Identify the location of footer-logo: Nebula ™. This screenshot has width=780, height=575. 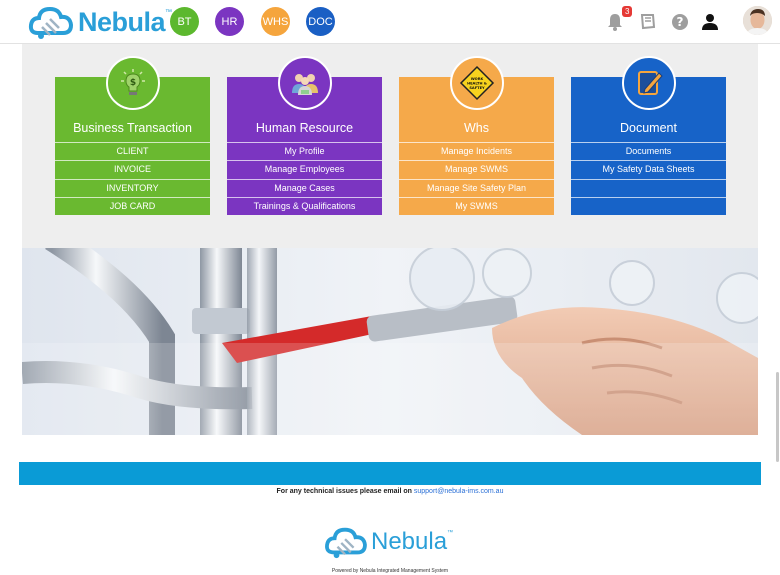
(388, 542).